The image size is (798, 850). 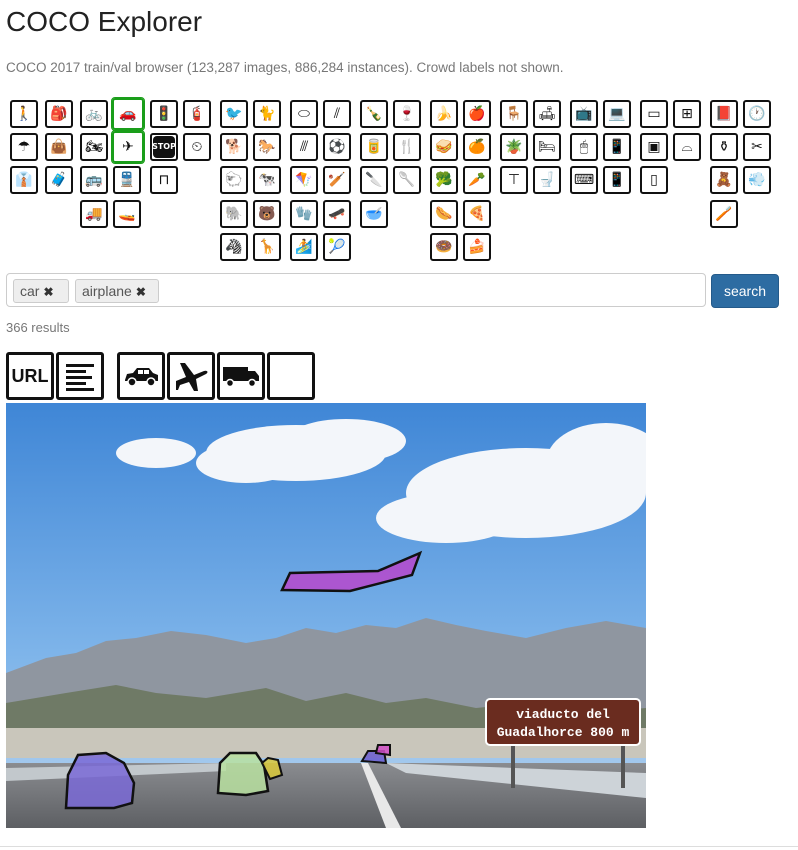 I want to click on airplane-filter-button, so click(x=191, y=376).